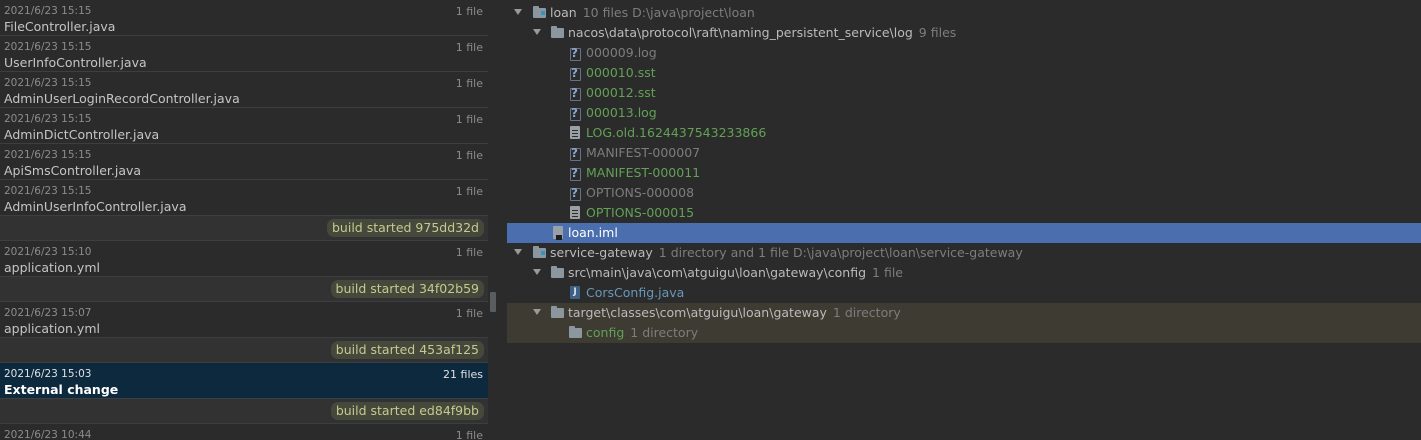  Describe the element at coordinates (405, 228) in the screenshot. I see `build-label: build started 975dd32d` at that location.